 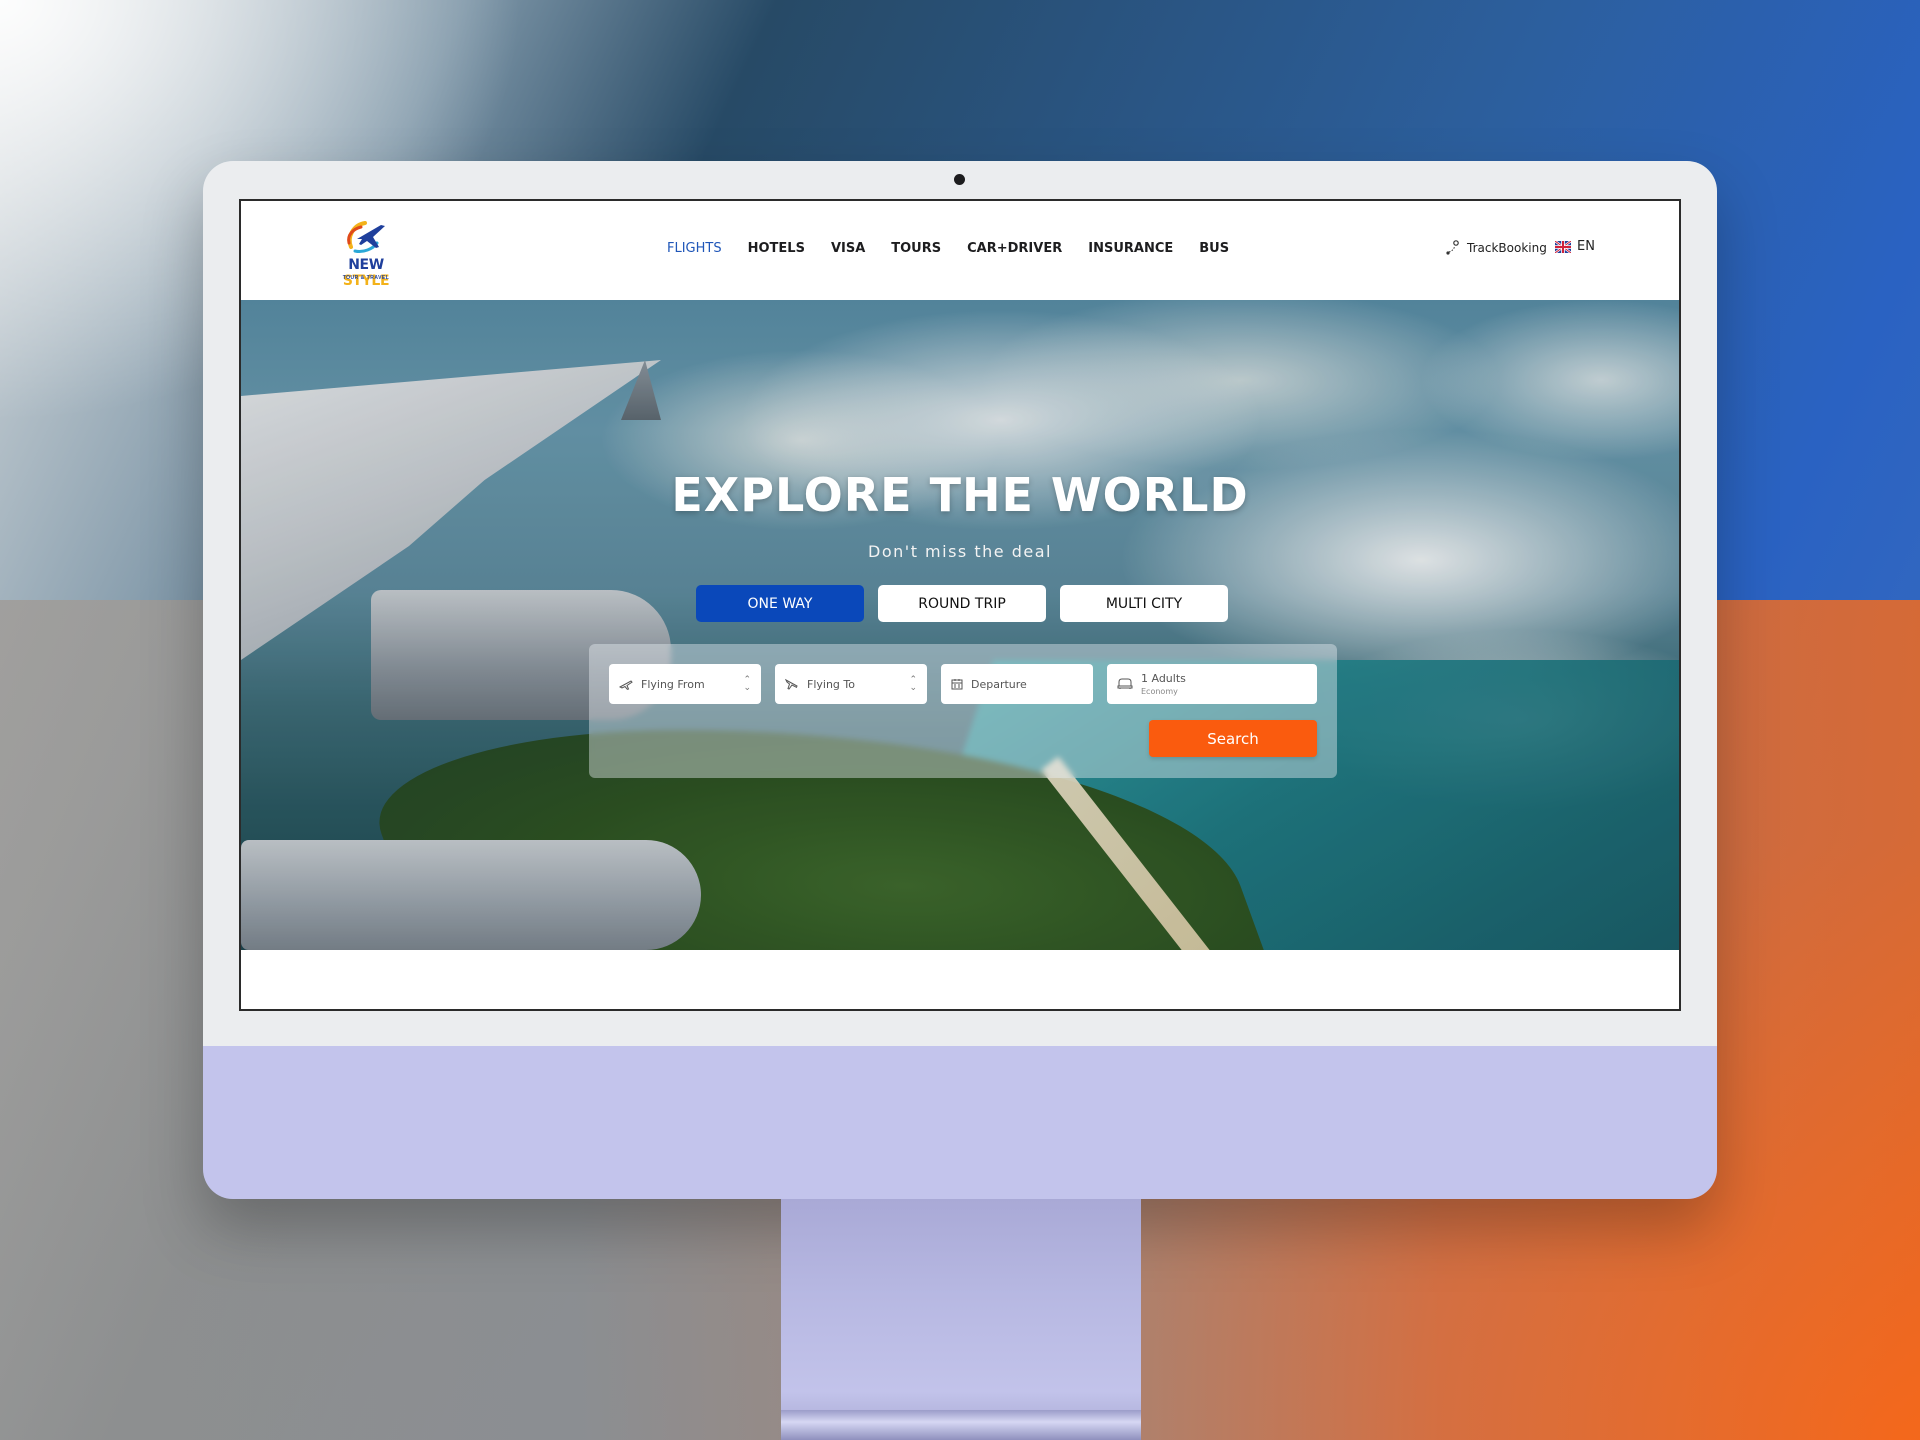 I want to click on nav-flights: FLIGHTS, so click(x=694, y=251).